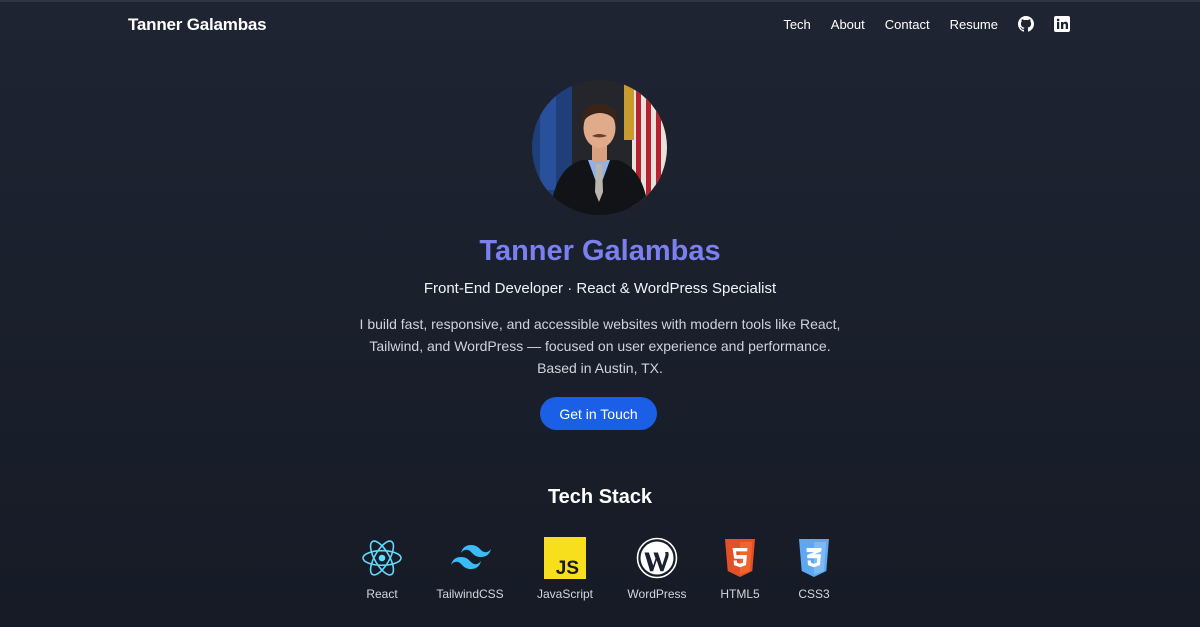 The height and width of the screenshot is (627, 1200). I want to click on javascript-icon: JS, so click(565, 558).